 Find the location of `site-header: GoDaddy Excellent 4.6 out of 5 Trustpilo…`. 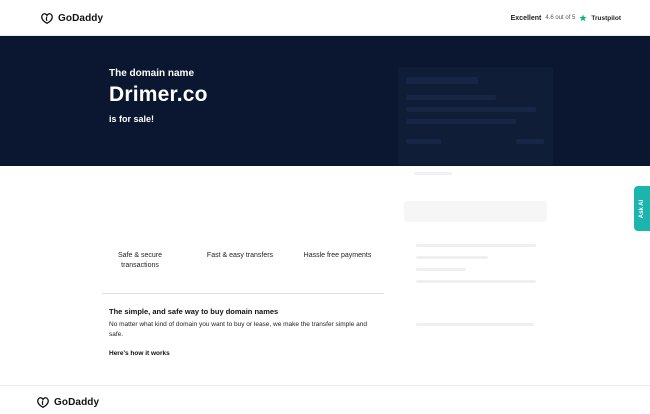

site-header: GoDaddy Excellent 4.6 out of 5 Trustpilo… is located at coordinates (325, 18).